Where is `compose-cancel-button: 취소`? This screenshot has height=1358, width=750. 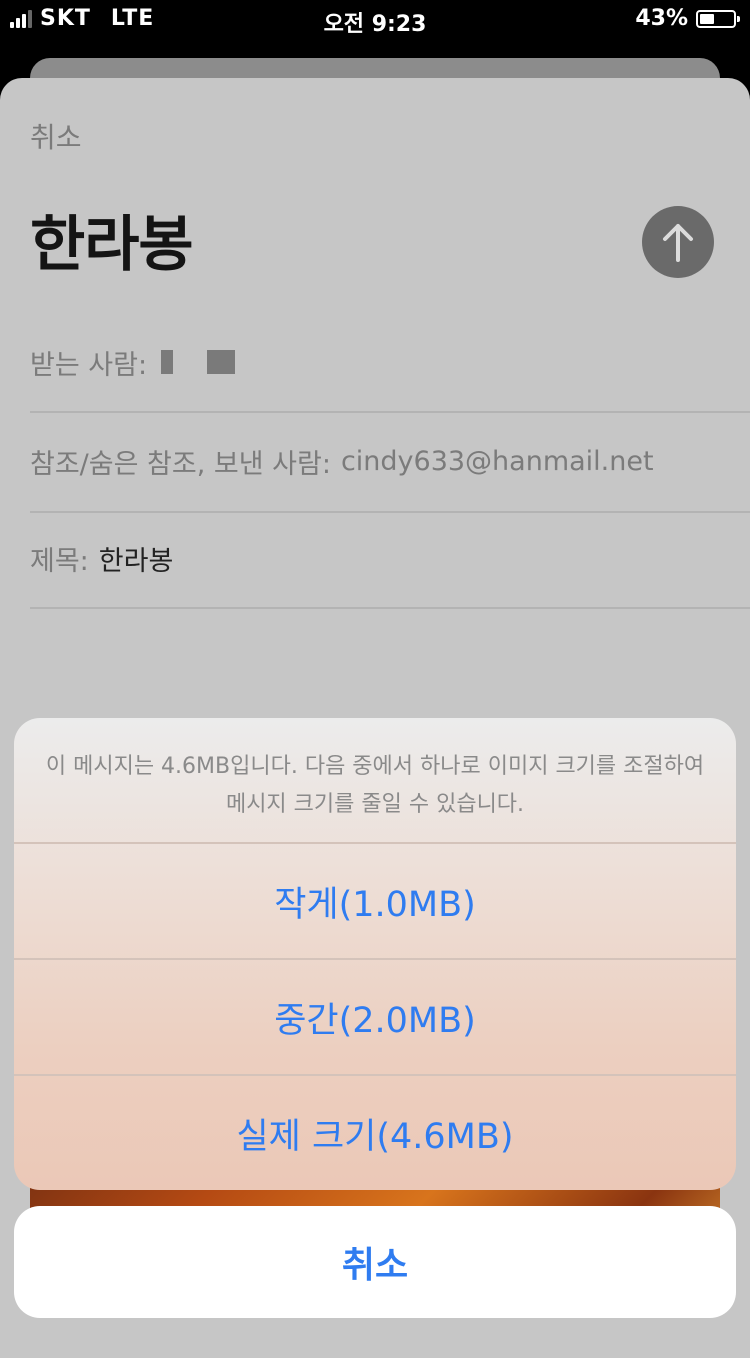
compose-cancel-button: 취소 is located at coordinates (56, 136).